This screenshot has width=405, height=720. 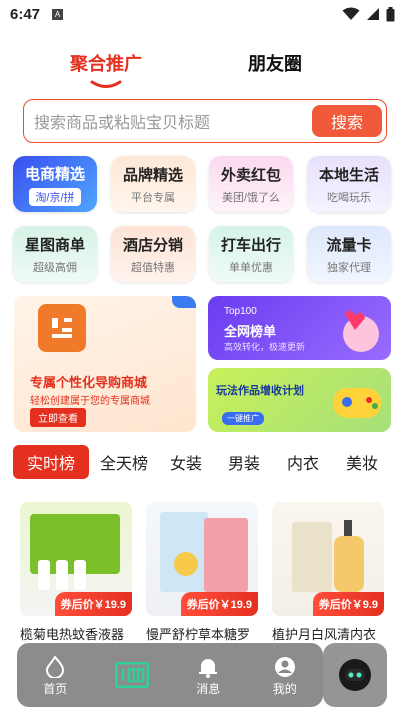 What do you see at coordinates (106, 84) in the screenshot?
I see `tab-active-indicator` at bounding box center [106, 84].